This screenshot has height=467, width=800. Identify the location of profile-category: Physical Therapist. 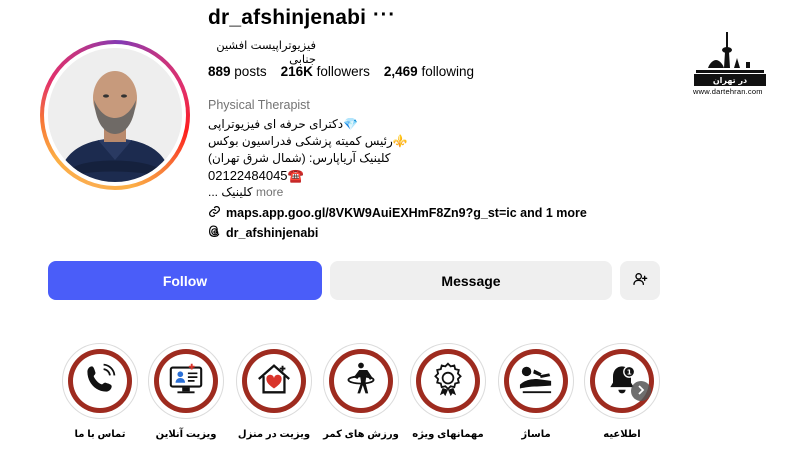
(259, 105).